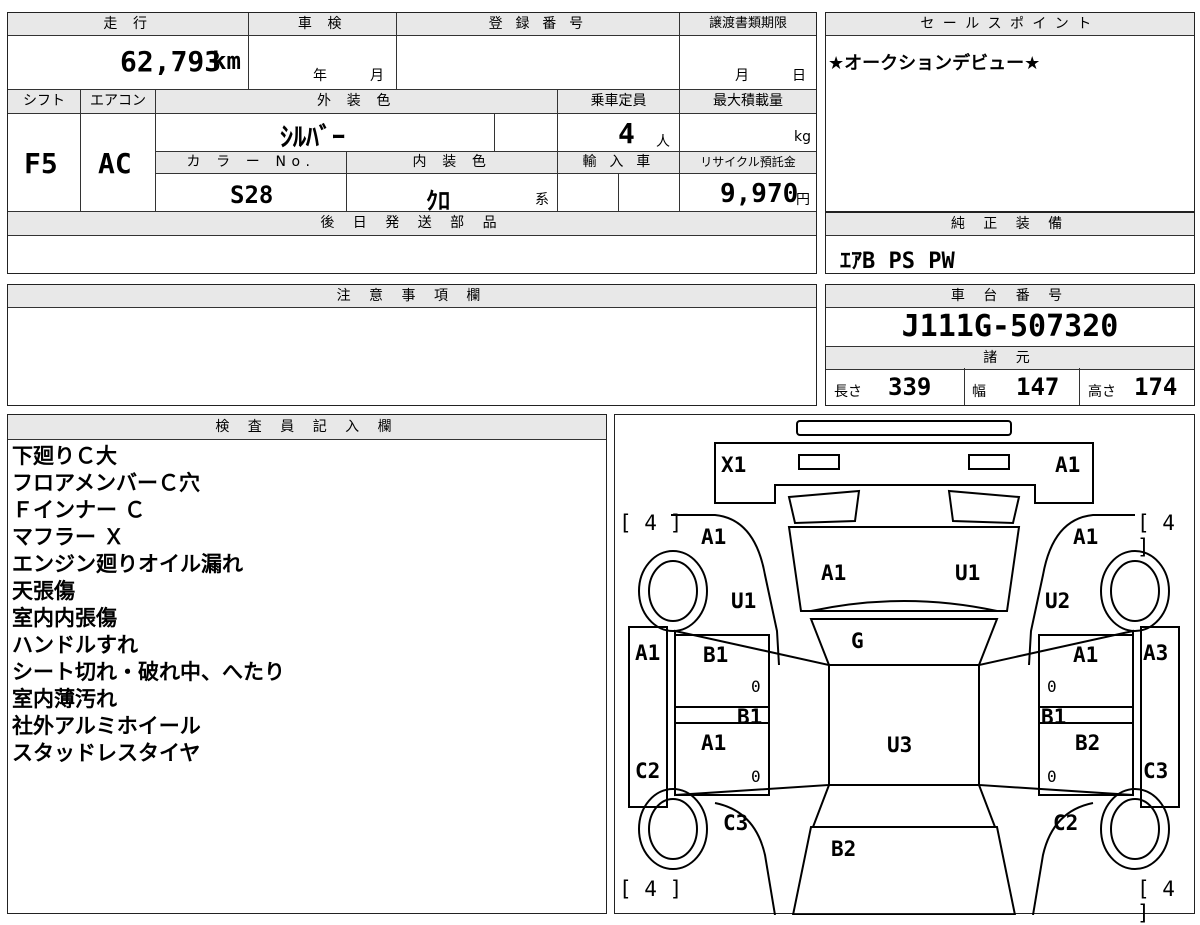 Image resolution: width=1200 pixels, height=925 pixels. Describe the element at coordinates (1010, 326) in the screenshot. I see `chassis-number: J111G-507320` at that location.